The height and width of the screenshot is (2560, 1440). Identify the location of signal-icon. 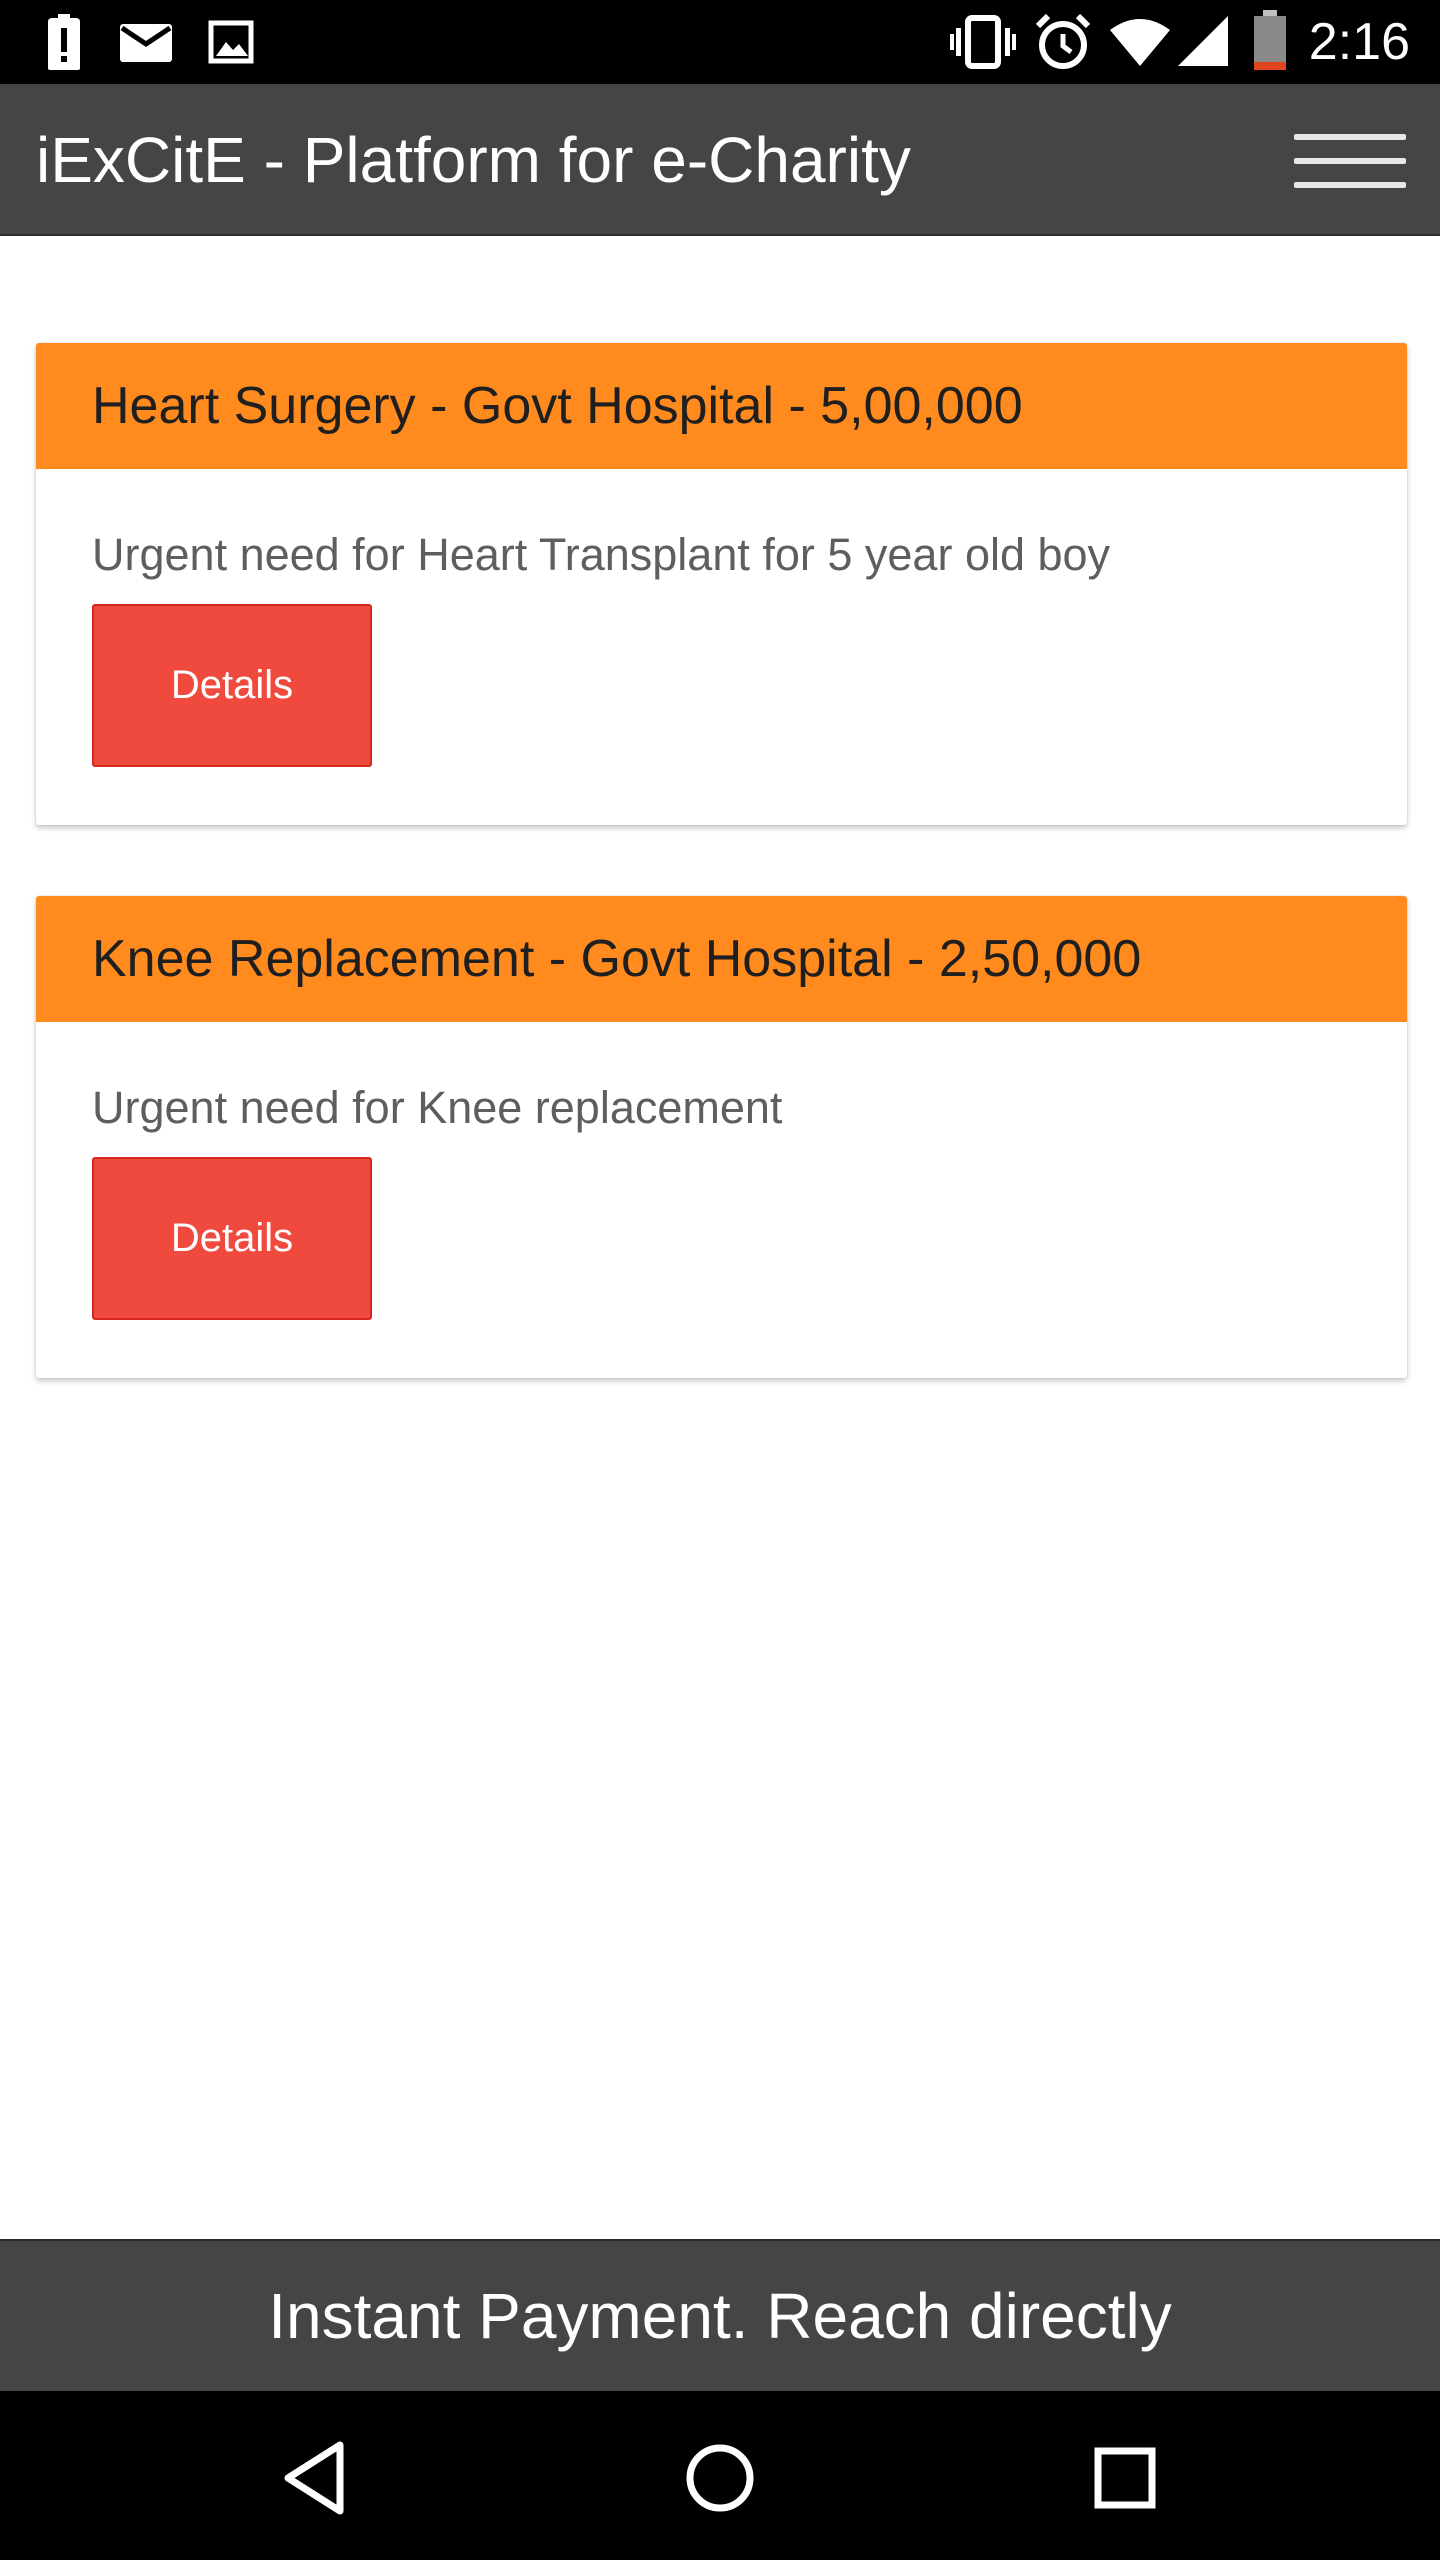
(1203, 41).